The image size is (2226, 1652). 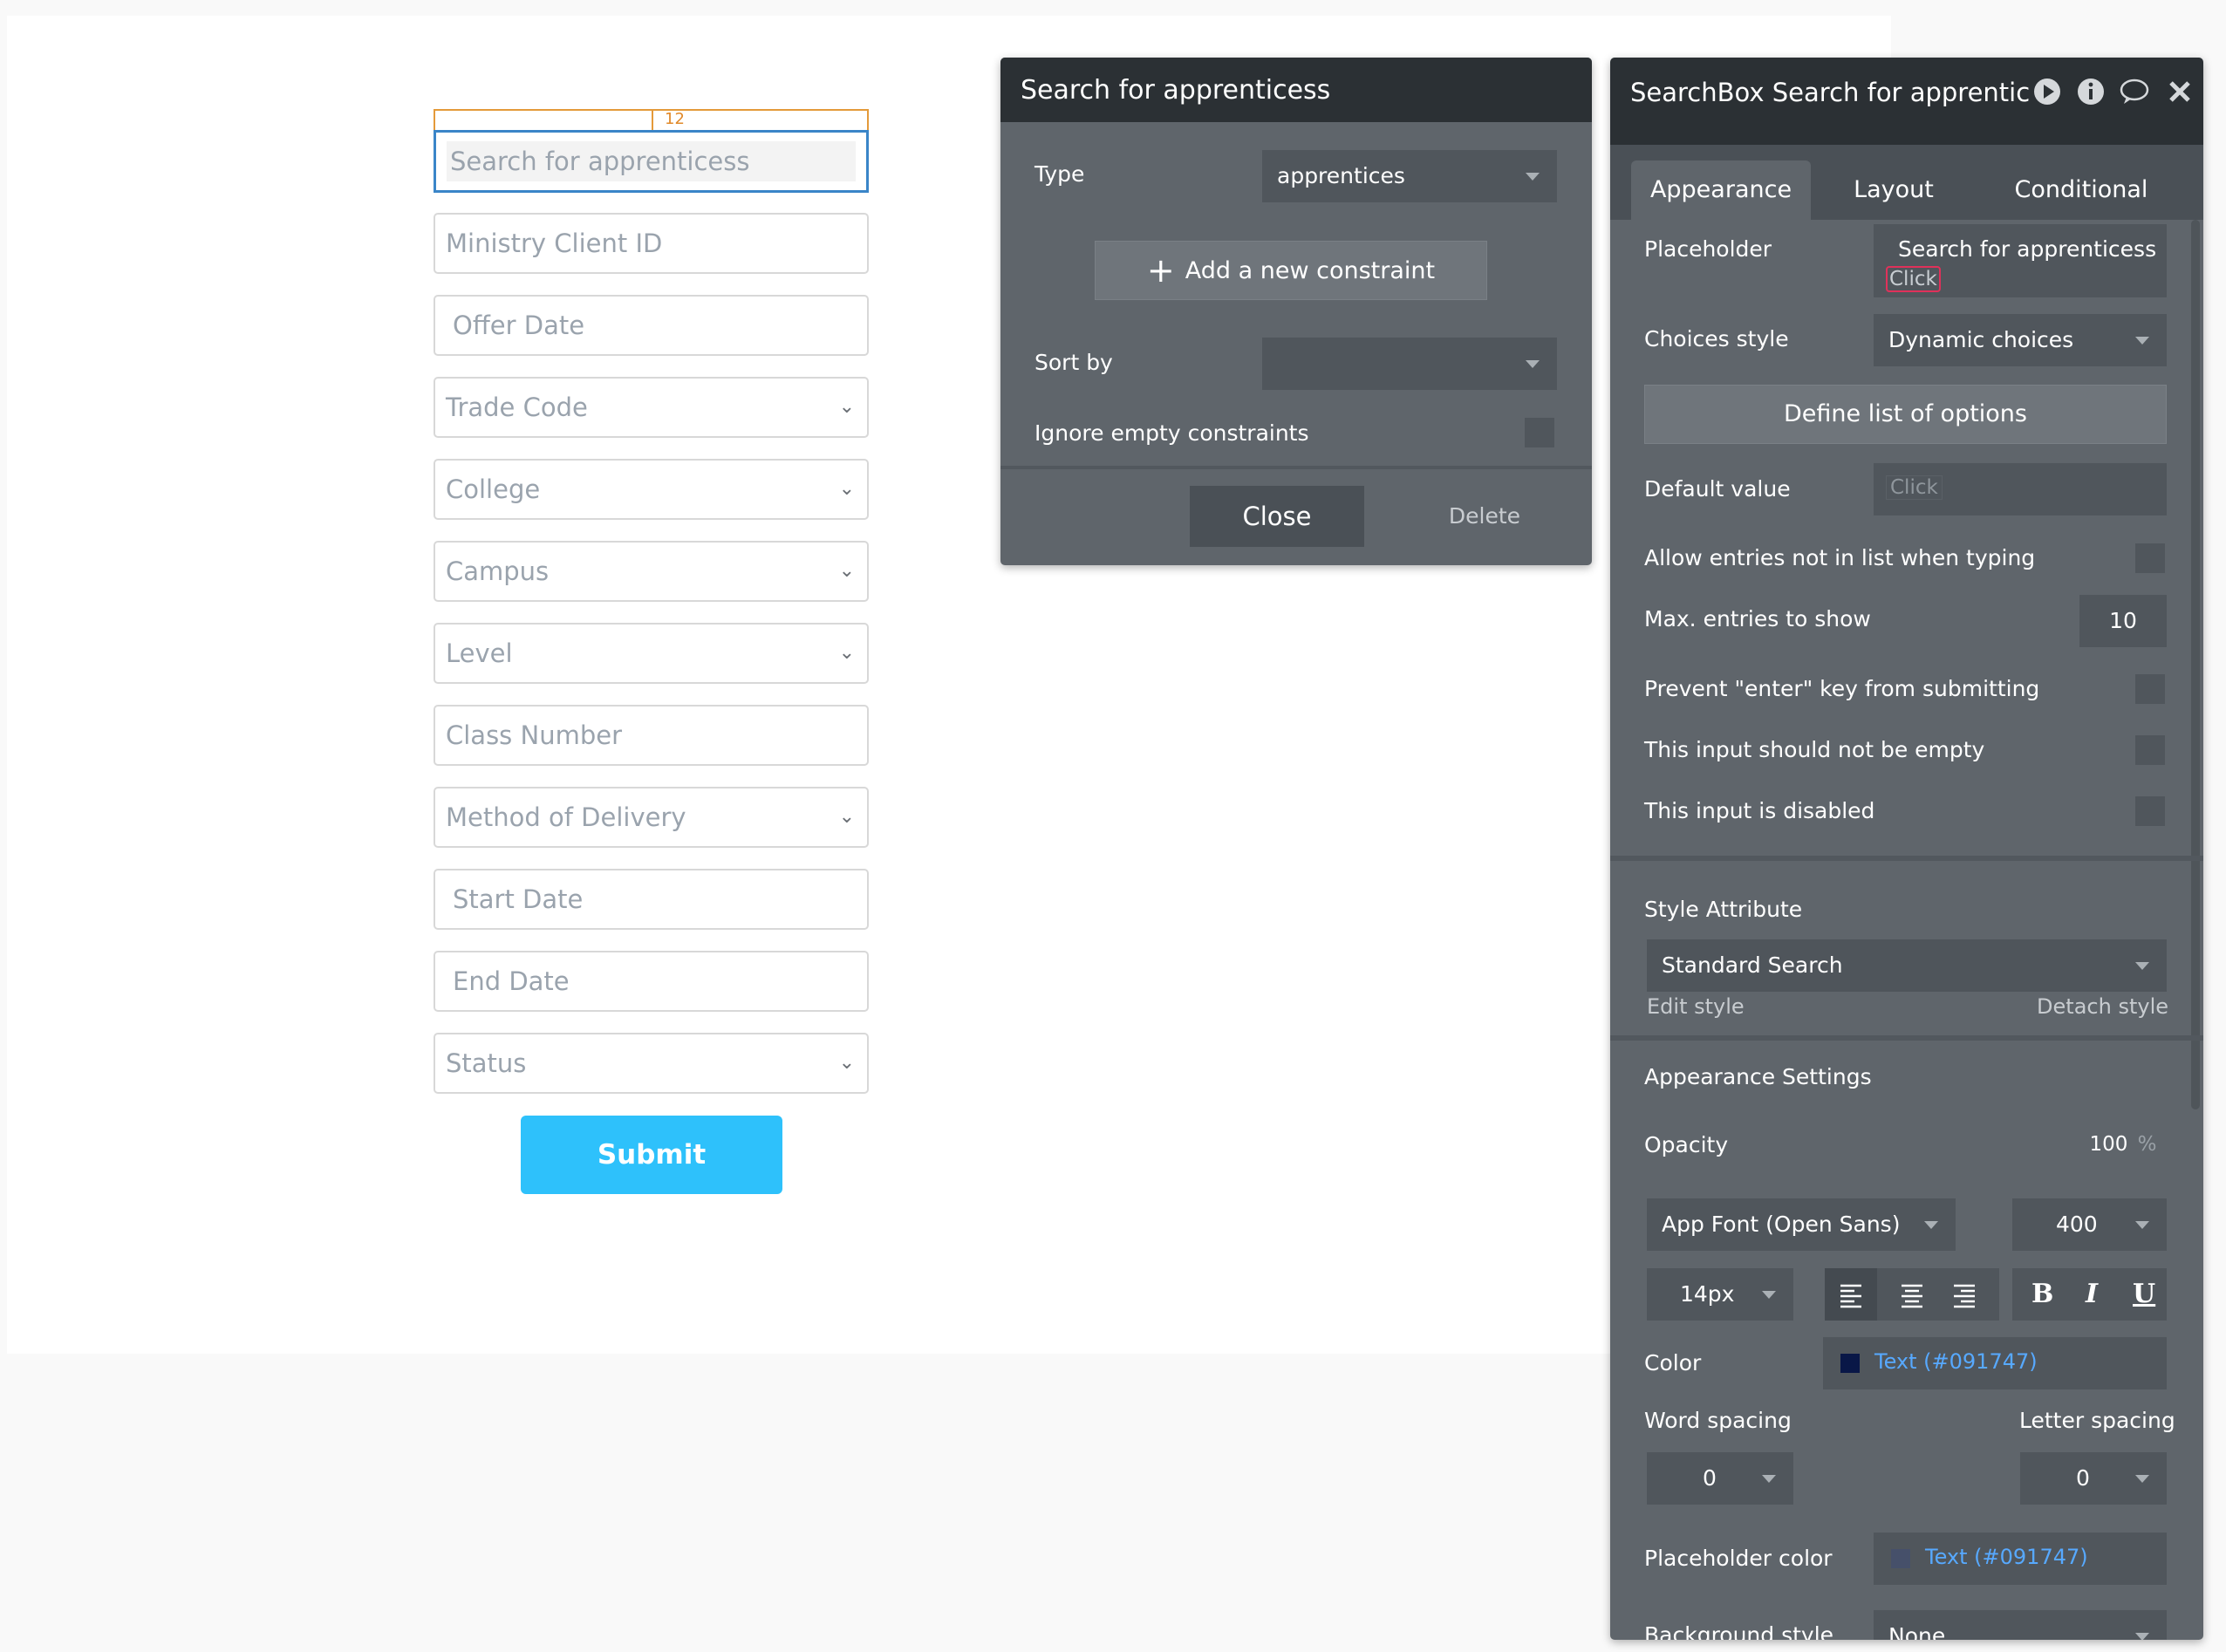 I want to click on font-size-value: 14px, so click(x=1707, y=1294).